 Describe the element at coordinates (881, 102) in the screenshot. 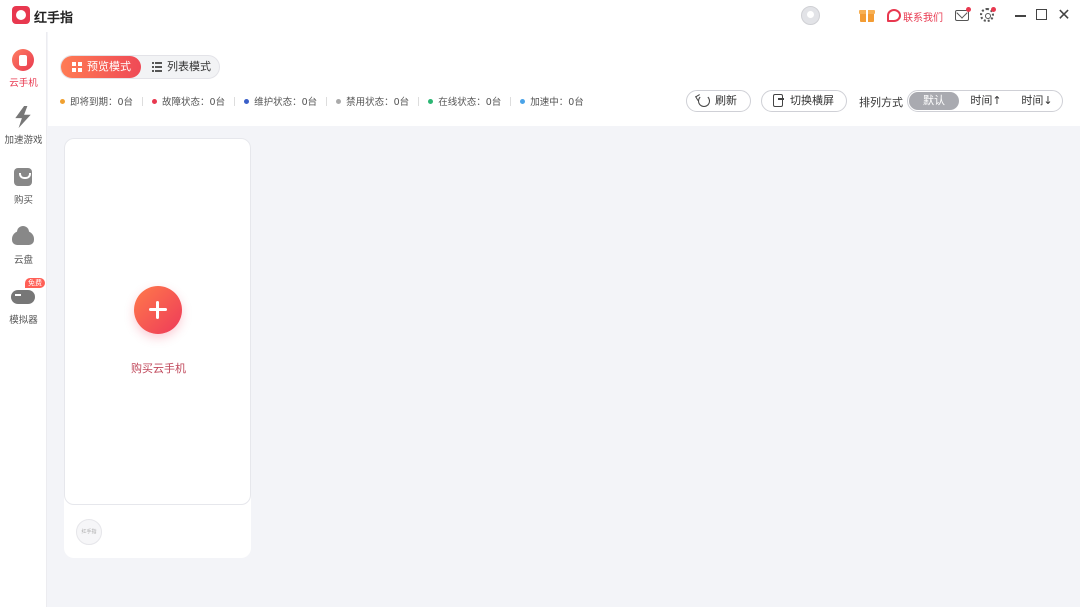

I see `sort-label: 排列方式` at that location.